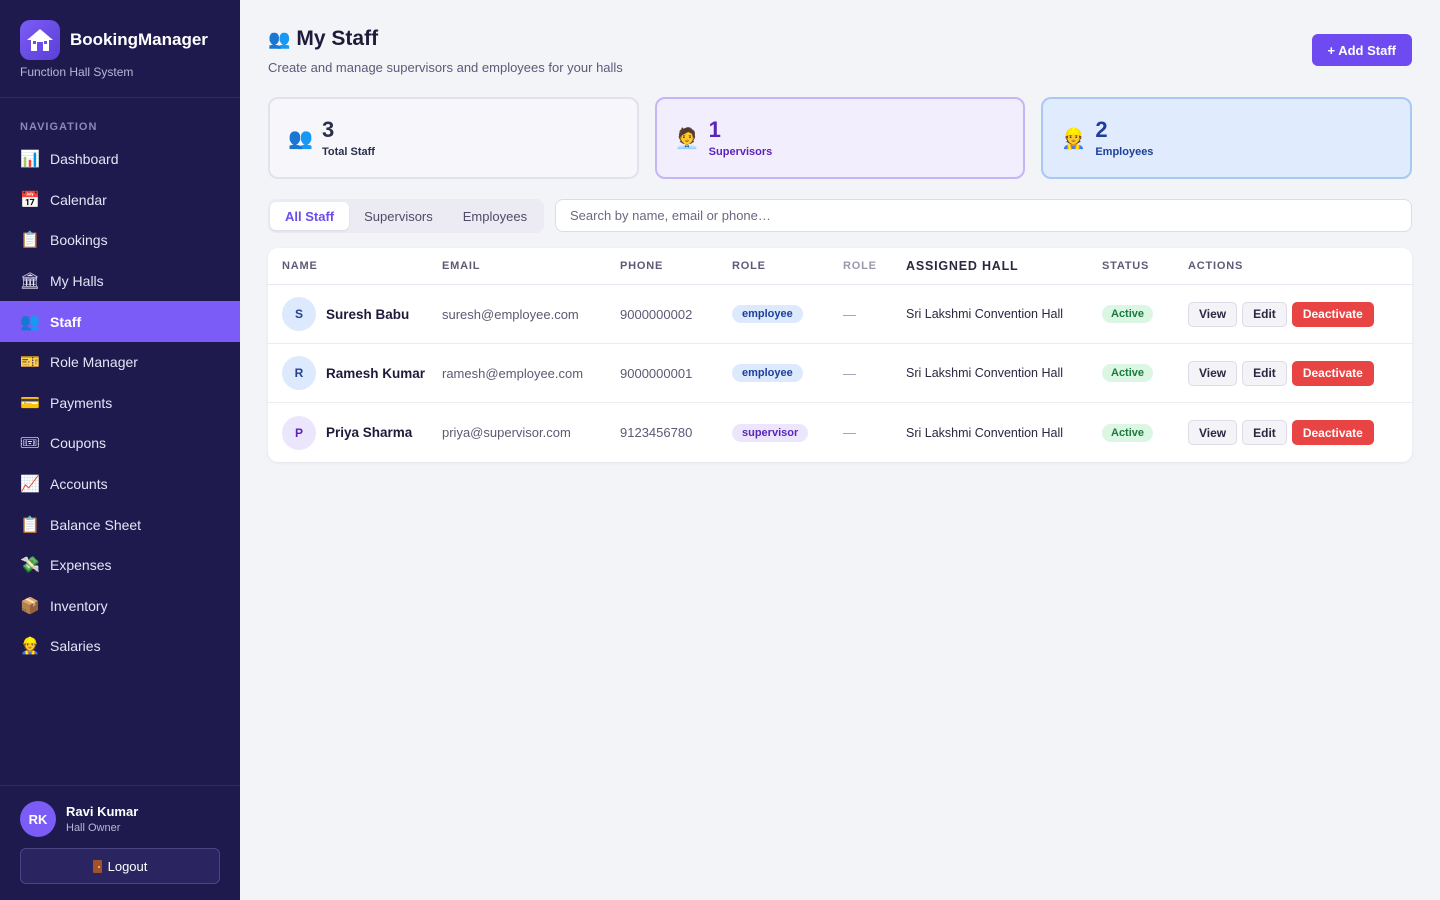  What do you see at coordinates (30, 282) in the screenshot?
I see `building-icon: 🏛` at bounding box center [30, 282].